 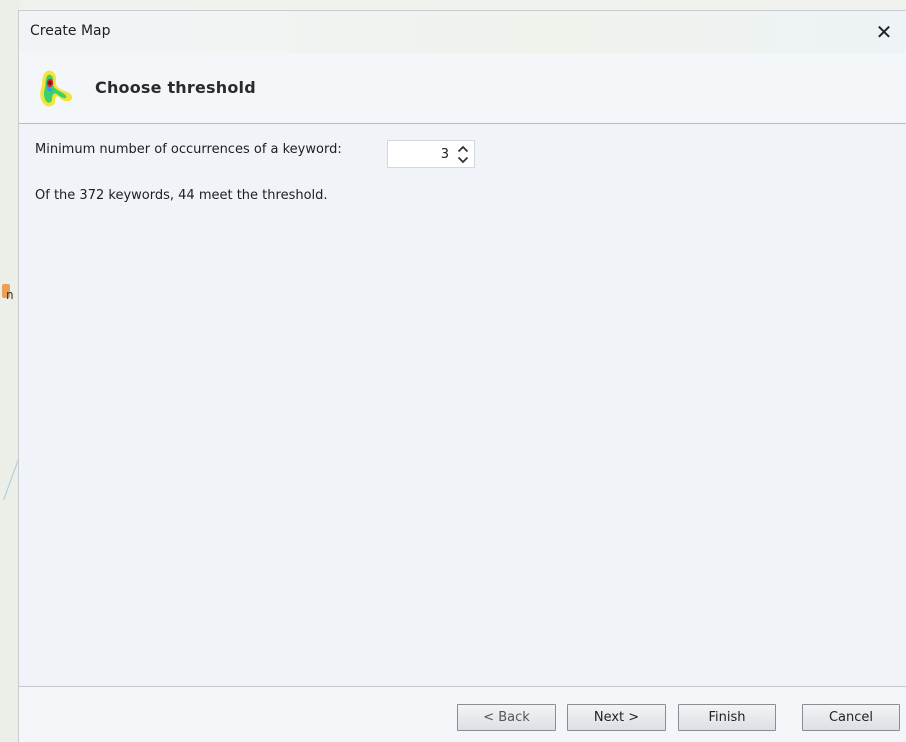 What do you see at coordinates (727, 717) in the screenshot?
I see `finish-button: Finish` at bounding box center [727, 717].